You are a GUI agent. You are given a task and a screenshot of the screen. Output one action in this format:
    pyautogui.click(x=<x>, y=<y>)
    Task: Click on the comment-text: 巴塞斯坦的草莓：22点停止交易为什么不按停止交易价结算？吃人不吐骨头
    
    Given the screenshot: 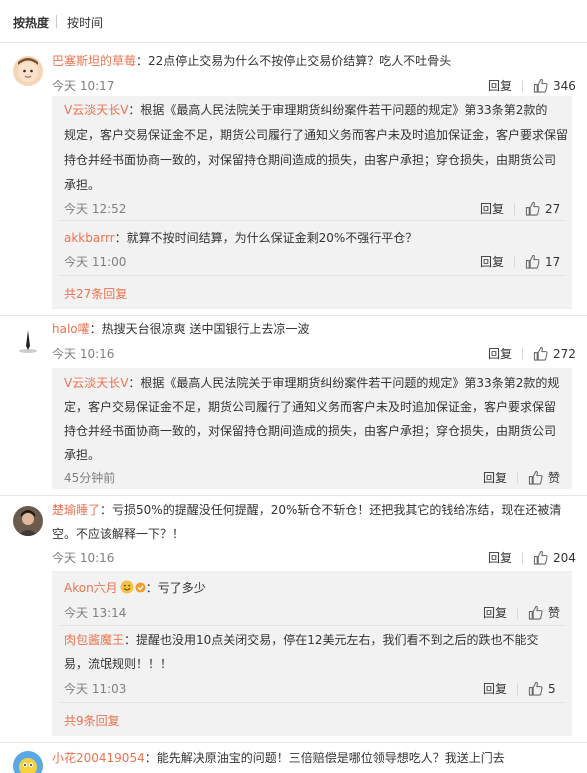 What is the action you would take?
    pyautogui.click(x=251, y=61)
    